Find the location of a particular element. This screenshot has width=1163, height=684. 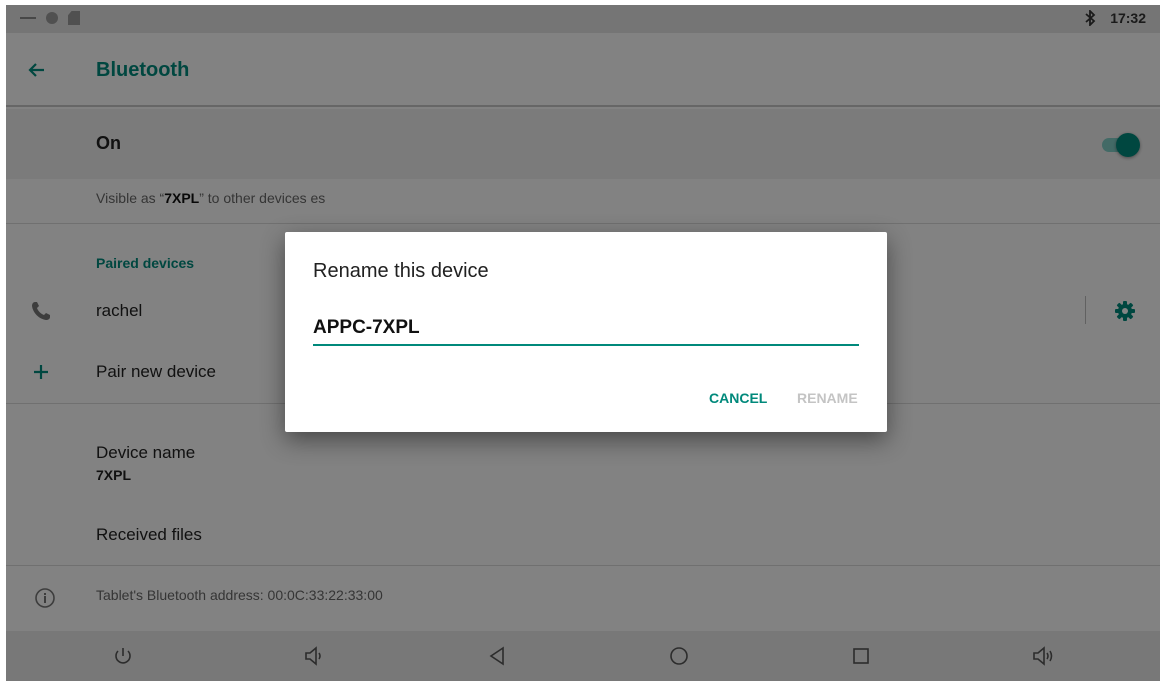

cancel-button: CANCEL is located at coordinates (738, 398).